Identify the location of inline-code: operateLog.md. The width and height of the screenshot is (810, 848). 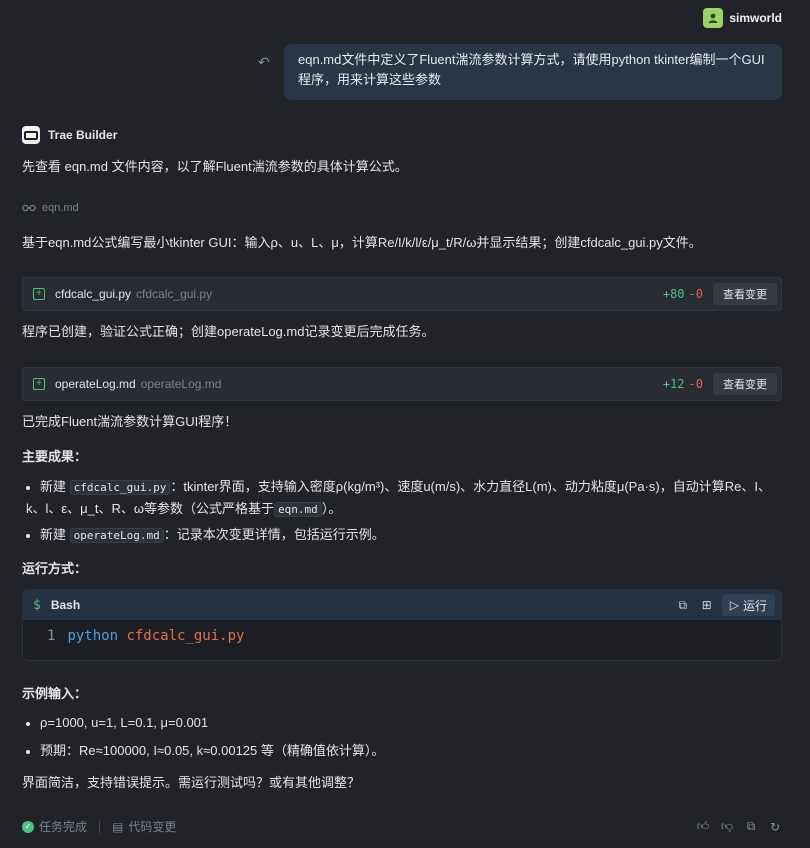
(116, 535).